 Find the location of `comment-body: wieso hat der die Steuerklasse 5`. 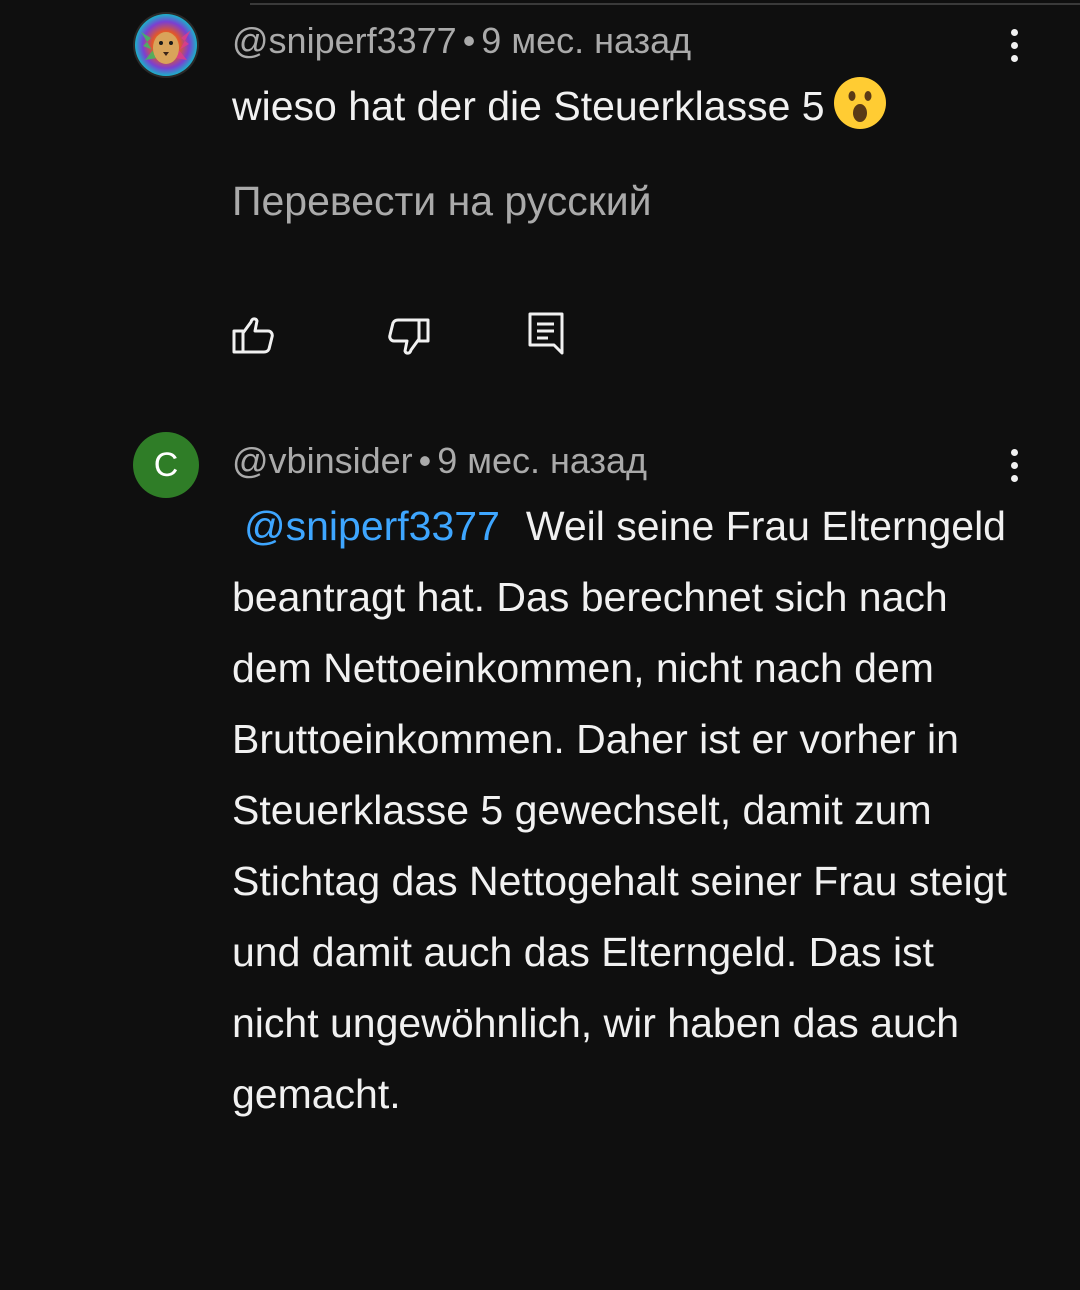

comment-body: wieso hat der die Steuerklasse 5 is located at coordinates (528, 106).